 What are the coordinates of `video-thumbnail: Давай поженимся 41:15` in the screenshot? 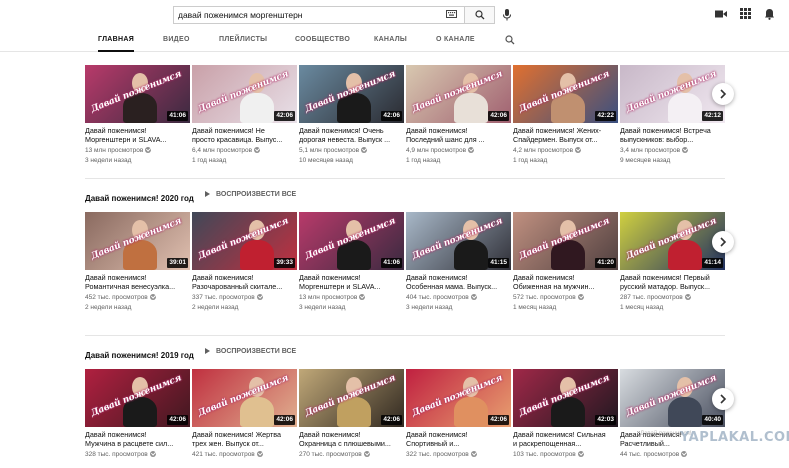 It's located at (458, 241).